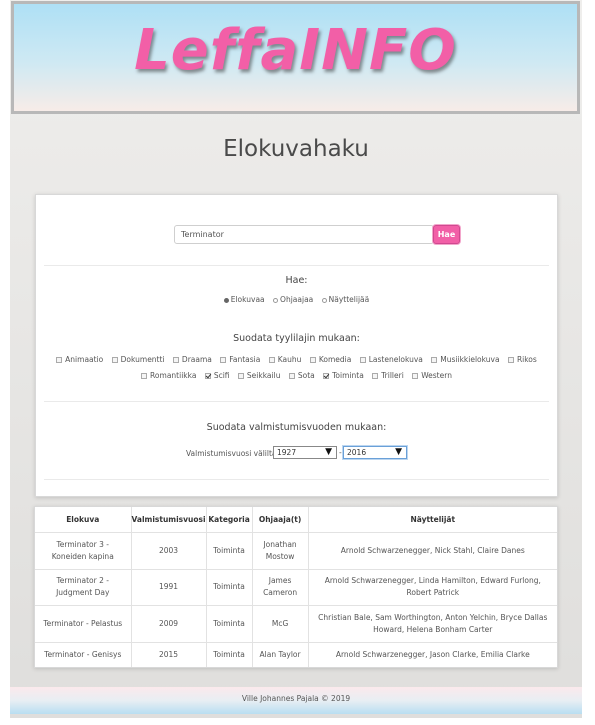 The height and width of the screenshot is (725, 595). I want to click on search-button: Hae, so click(446, 234).